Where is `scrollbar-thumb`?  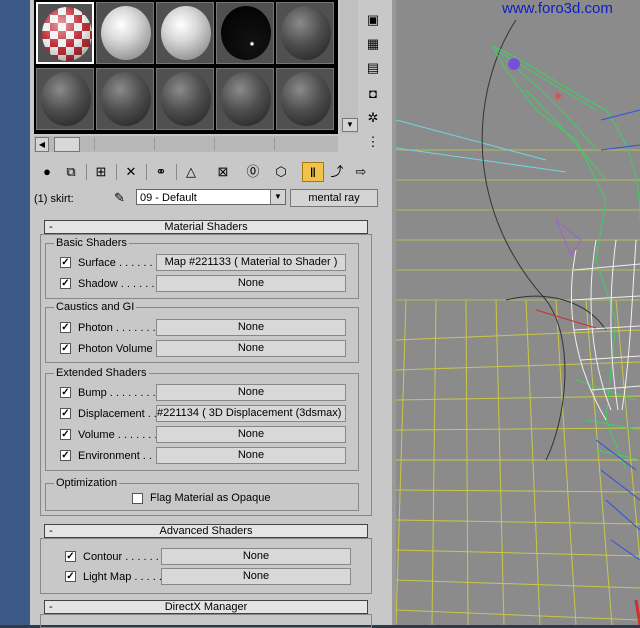
scrollbar-thumb is located at coordinates (67, 144).